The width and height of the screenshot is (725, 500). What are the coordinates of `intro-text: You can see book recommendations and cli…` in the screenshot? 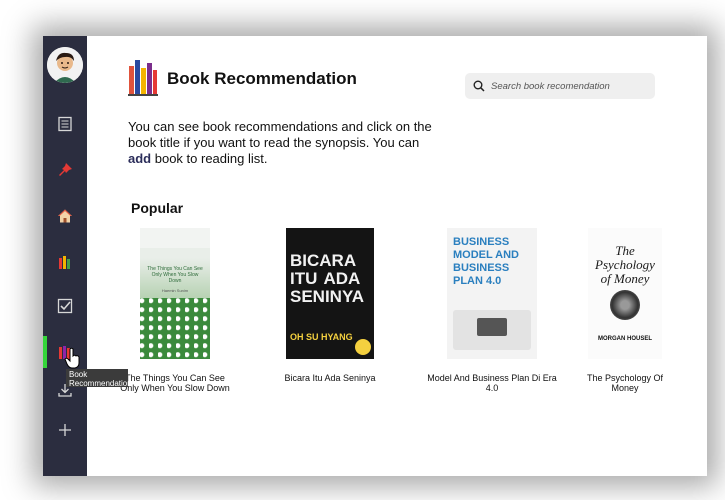 It's located at (280, 142).